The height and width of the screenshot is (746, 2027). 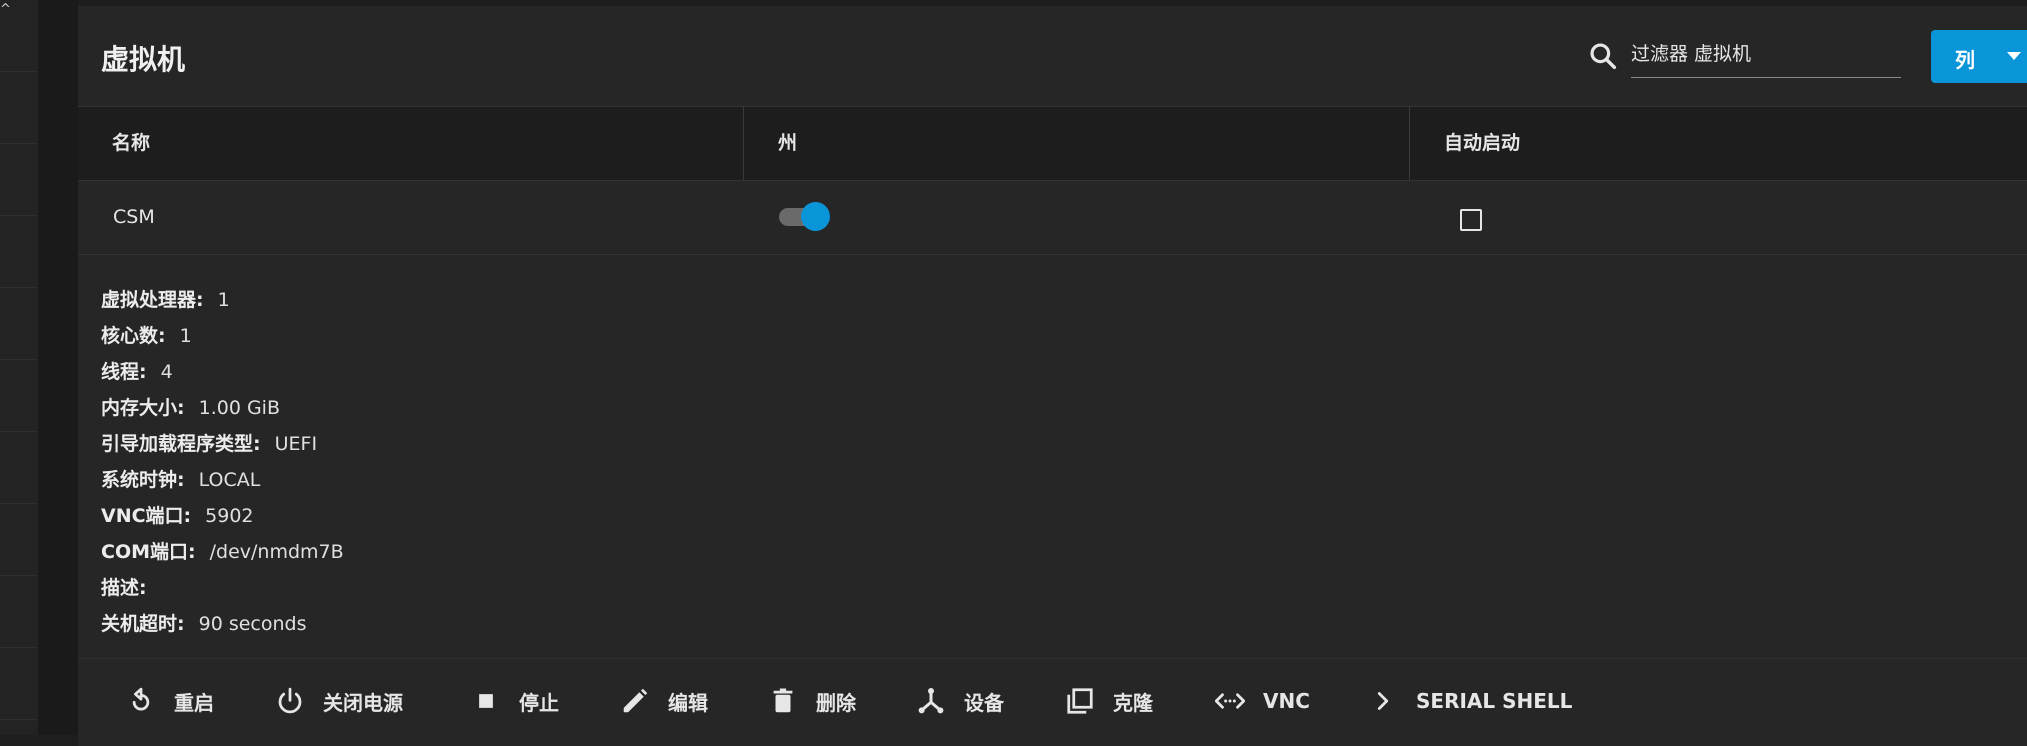 What do you see at coordinates (1052, 56) in the screenshot?
I see `card-header: 虚拟机 列` at bounding box center [1052, 56].